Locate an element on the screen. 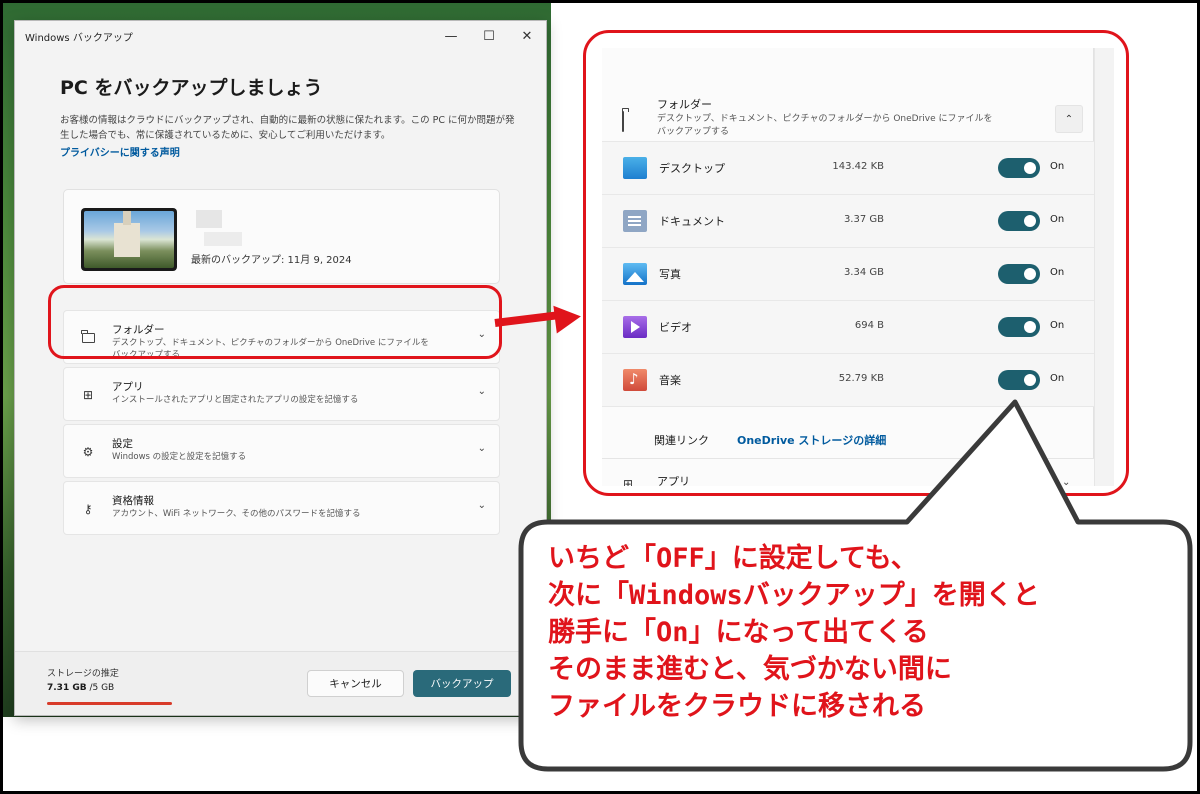  annotation-line: ファイルをクラウドに移される is located at coordinates (737, 706).